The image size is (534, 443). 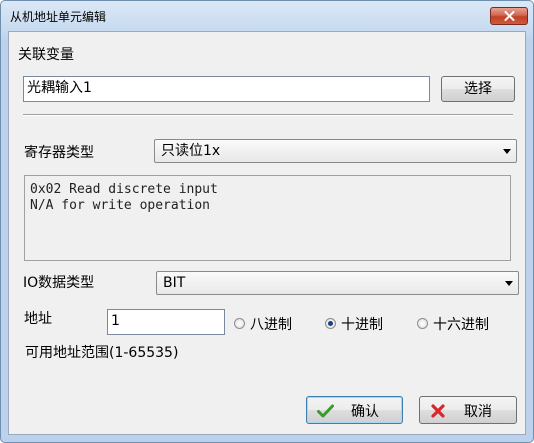 I want to click on io-type-select: BIT, so click(x=337, y=283).